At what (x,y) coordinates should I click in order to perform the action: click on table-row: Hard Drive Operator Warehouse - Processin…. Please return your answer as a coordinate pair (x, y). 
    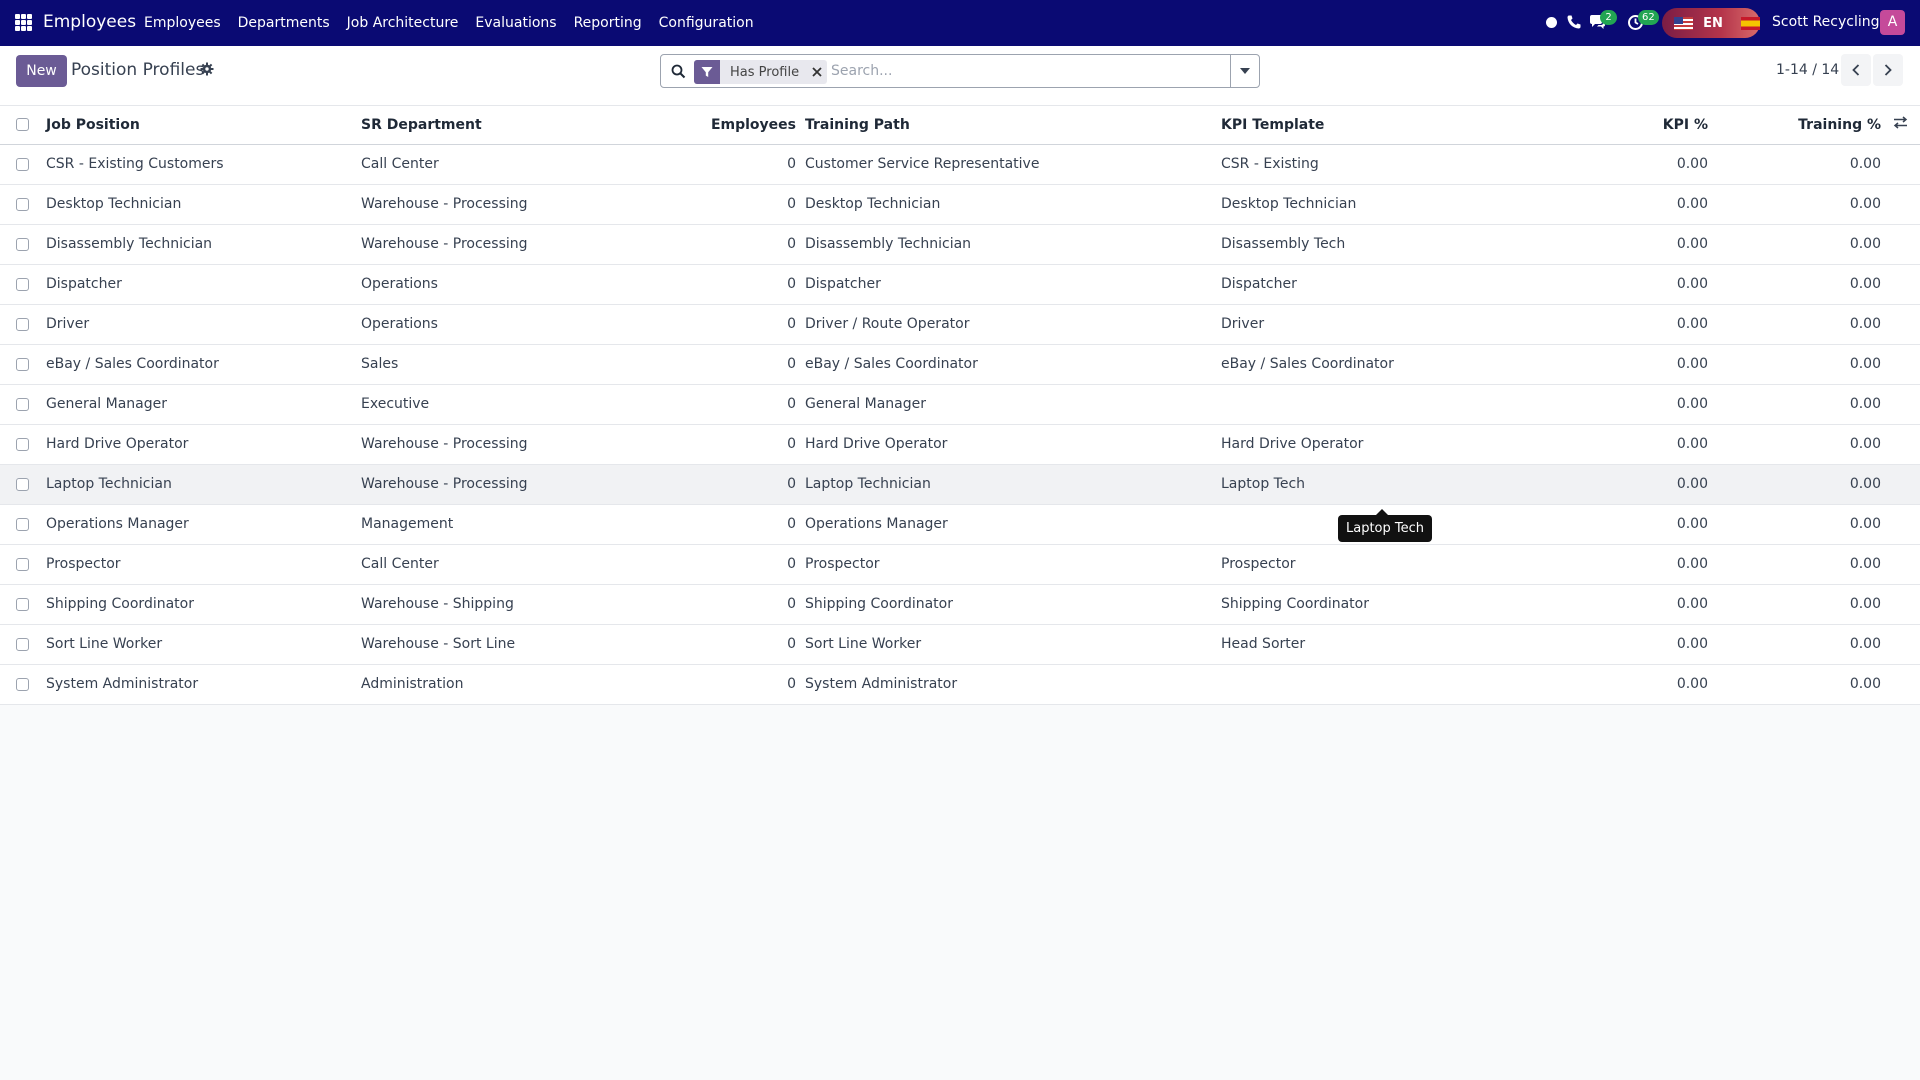
    Looking at the image, I should click on (960, 444).